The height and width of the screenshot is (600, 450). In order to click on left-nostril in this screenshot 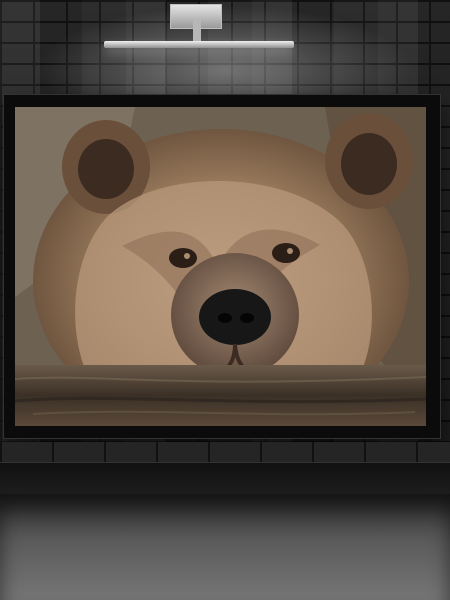, I will do `click(225, 318)`.